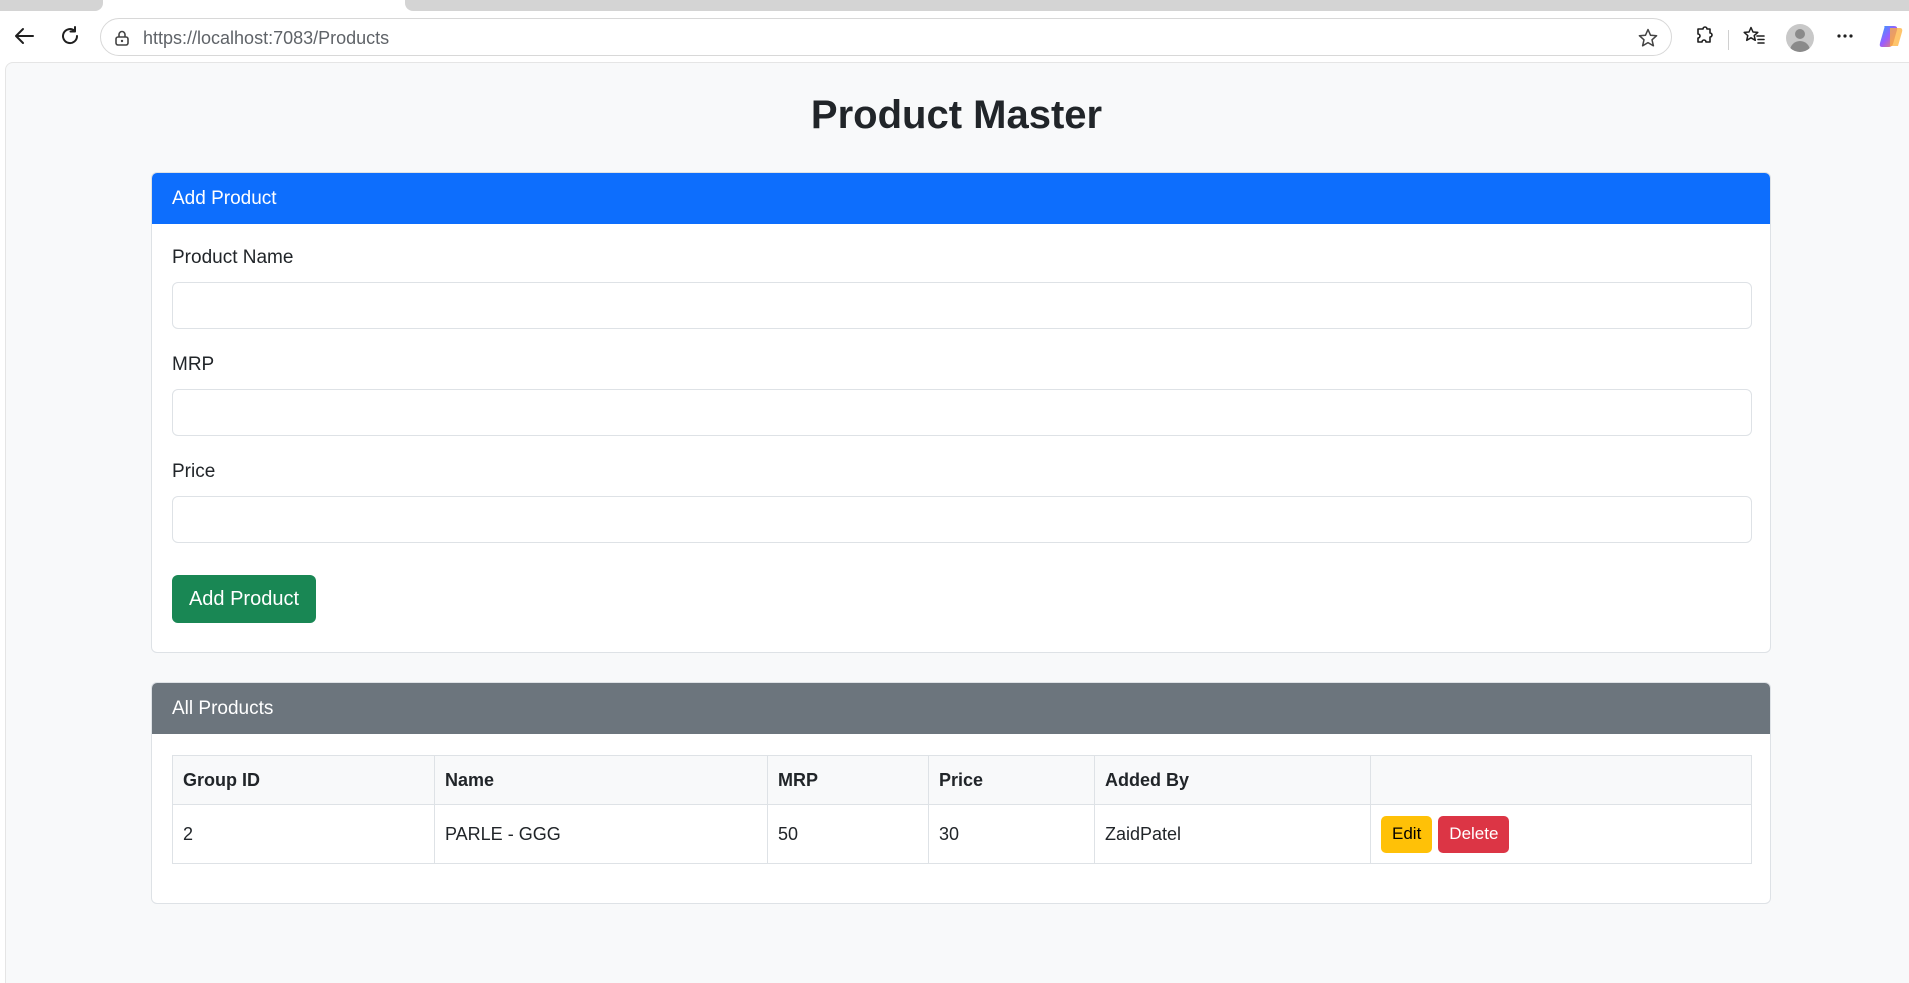 The width and height of the screenshot is (1909, 983). I want to click on favorites-icon, so click(1754, 35).